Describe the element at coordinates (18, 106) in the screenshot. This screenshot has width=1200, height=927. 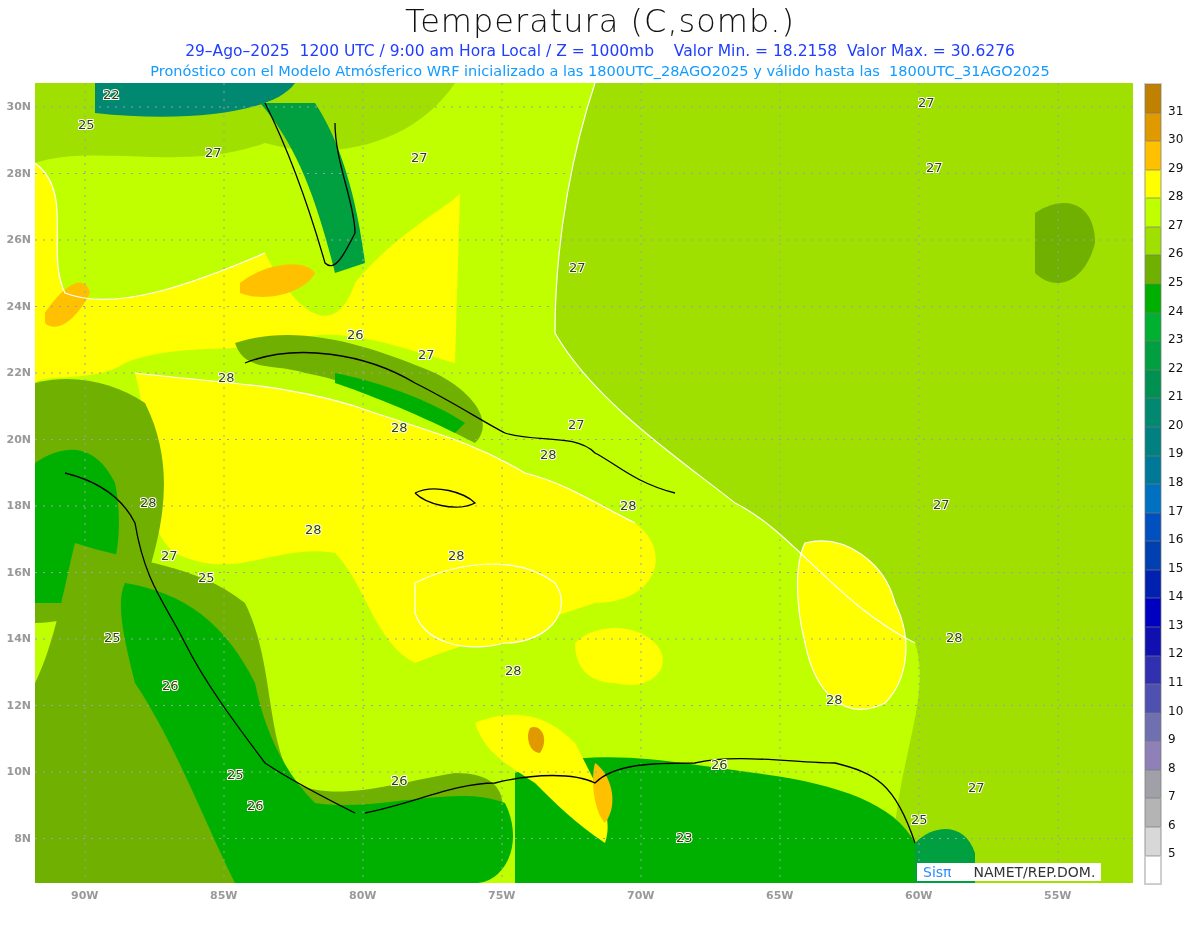
I see `latitude-label: 30N` at that location.